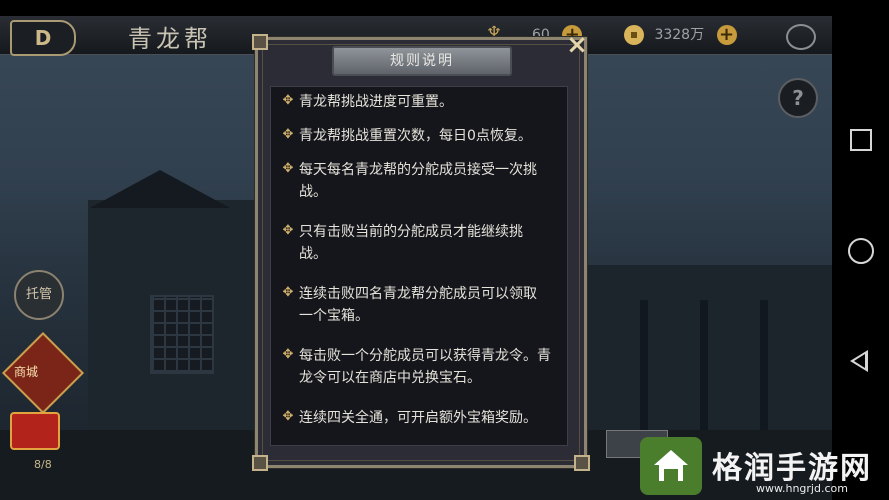  I want to click on watermark-text: 格润手游网, so click(792, 468).